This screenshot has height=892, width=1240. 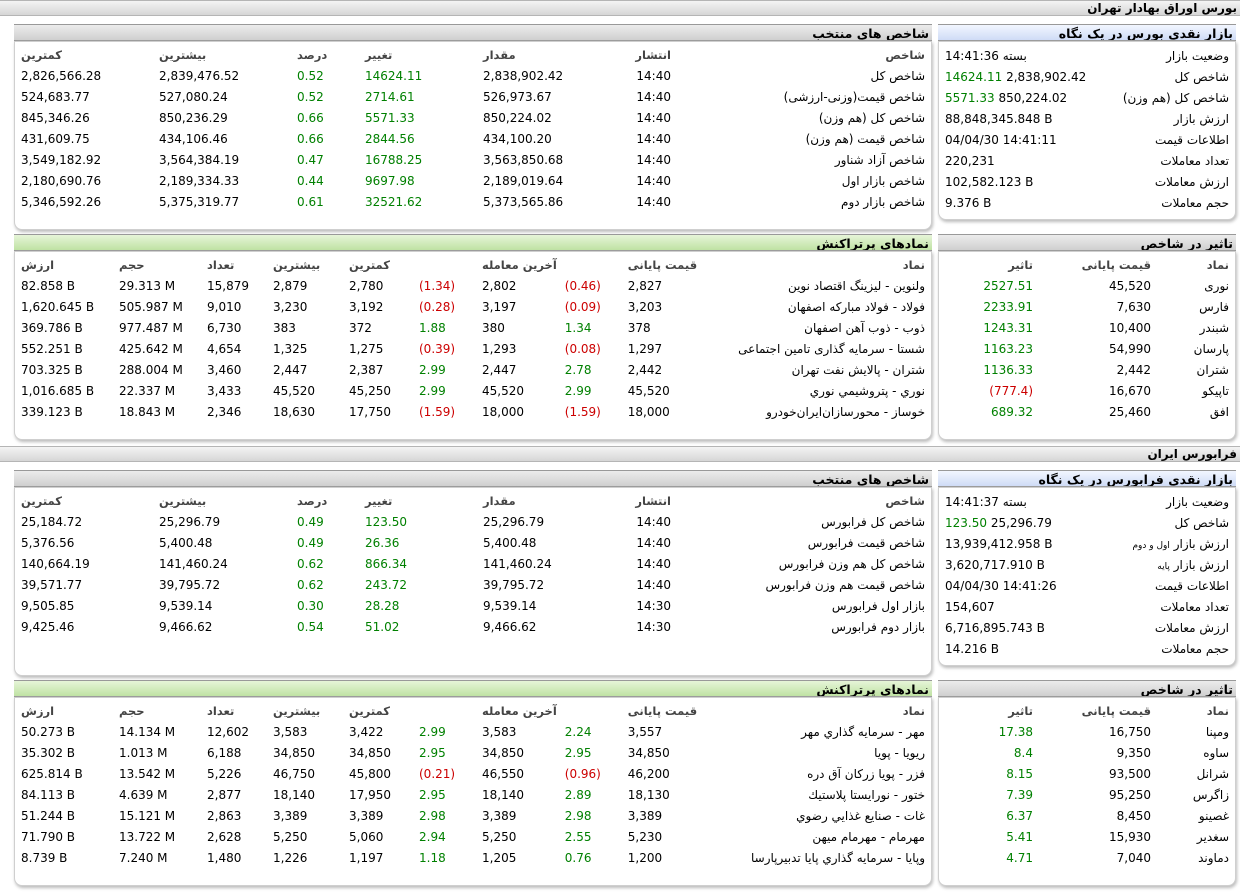 What do you see at coordinates (802, 96) in the screenshot?
I see `indices-cell: شاخص قیمت(وزنی-ارزشی)` at bounding box center [802, 96].